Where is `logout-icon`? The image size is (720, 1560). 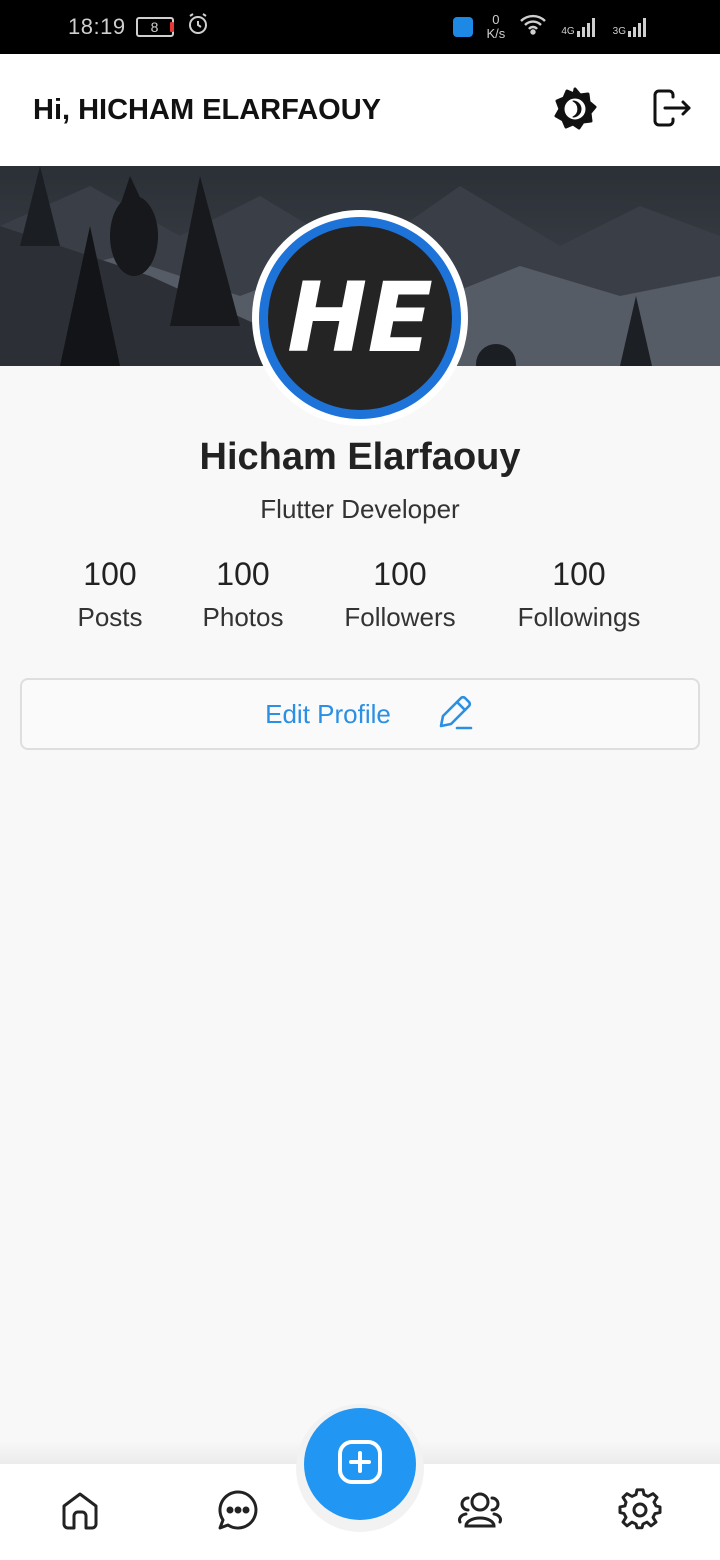 logout-icon is located at coordinates (671, 111).